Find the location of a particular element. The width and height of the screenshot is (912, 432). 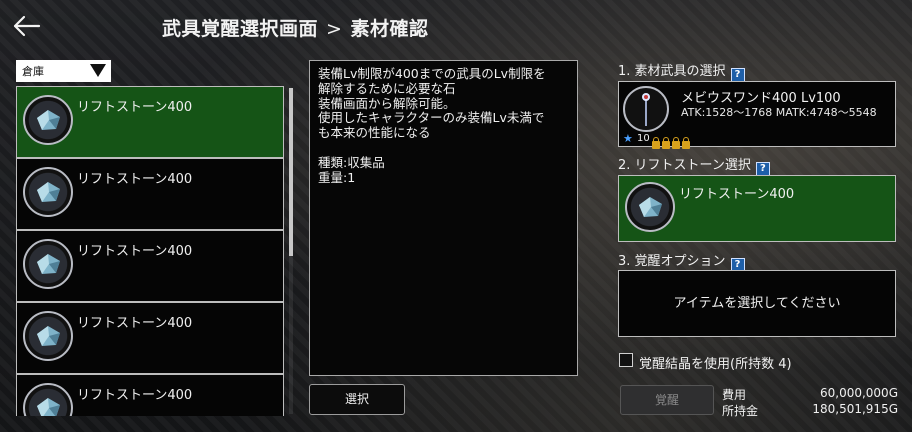

item-type: 種類:収集品 is located at coordinates (351, 162).